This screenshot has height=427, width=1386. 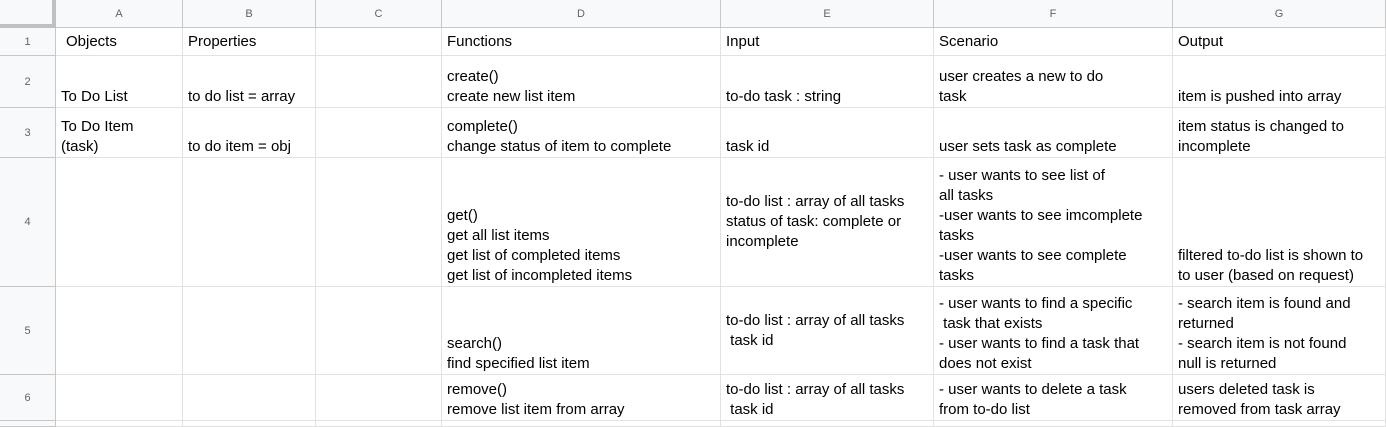 I want to click on cell-g2: item is pushed into array, so click(x=1279, y=82).